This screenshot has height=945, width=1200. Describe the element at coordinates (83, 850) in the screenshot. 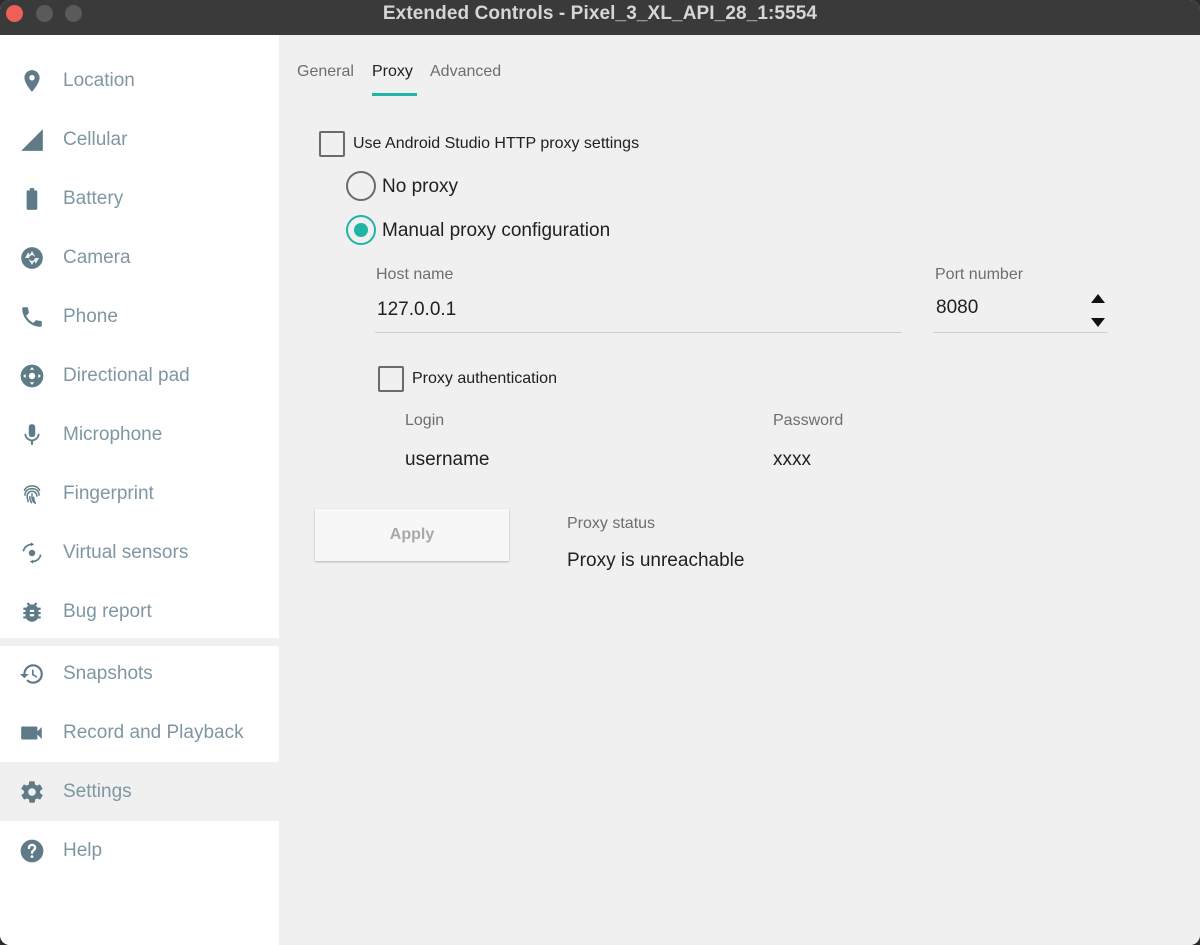

I see `sidebar-item-label: Help` at that location.